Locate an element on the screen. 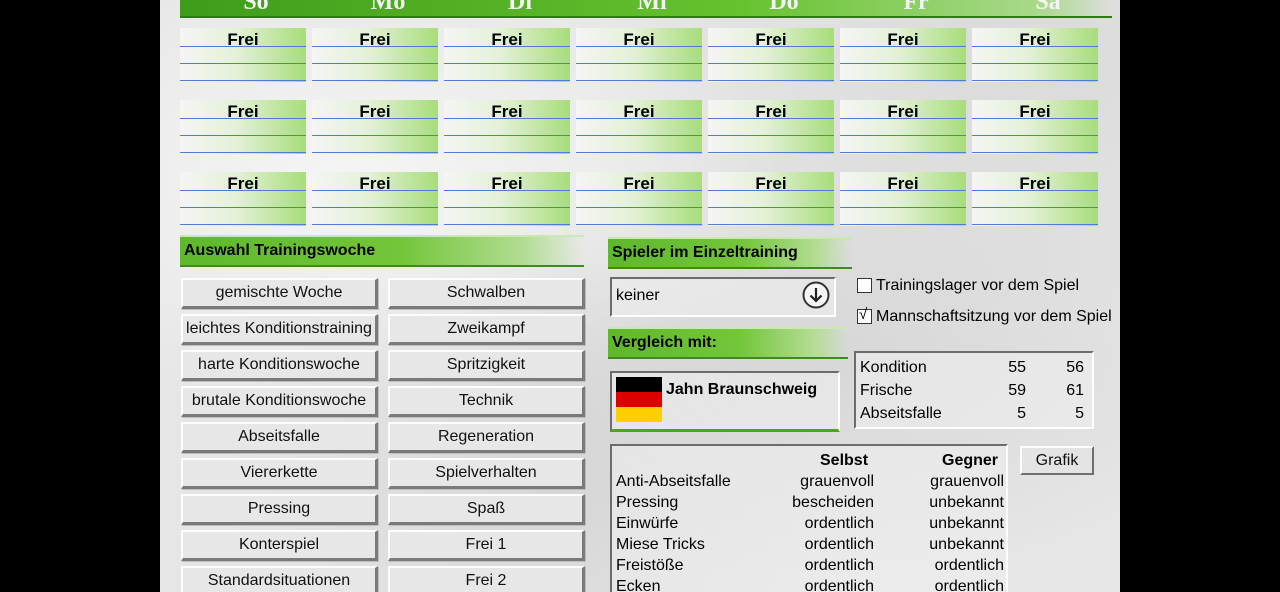 The image size is (1280, 592). skill-name: Anti-Abseitsfalle is located at coordinates (673, 481).